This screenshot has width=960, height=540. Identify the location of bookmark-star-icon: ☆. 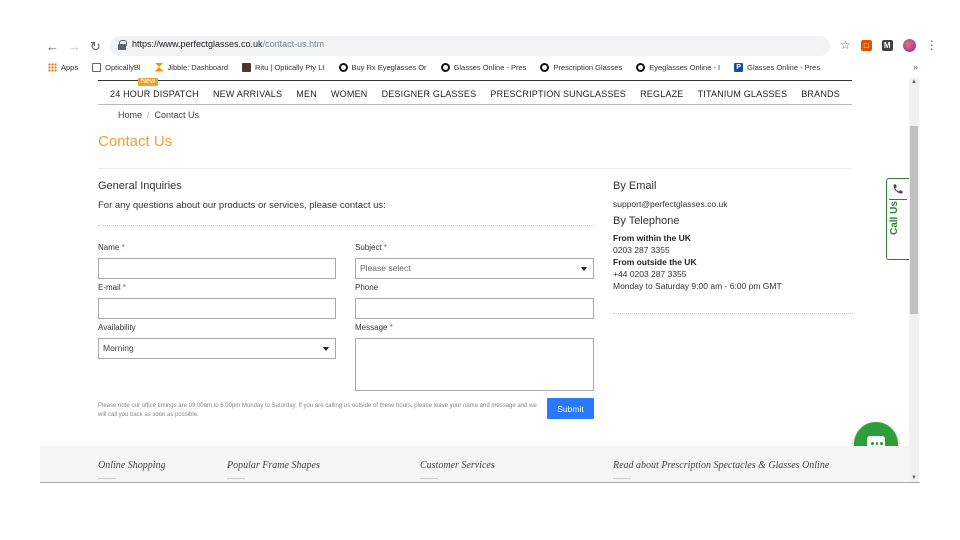
(845, 45).